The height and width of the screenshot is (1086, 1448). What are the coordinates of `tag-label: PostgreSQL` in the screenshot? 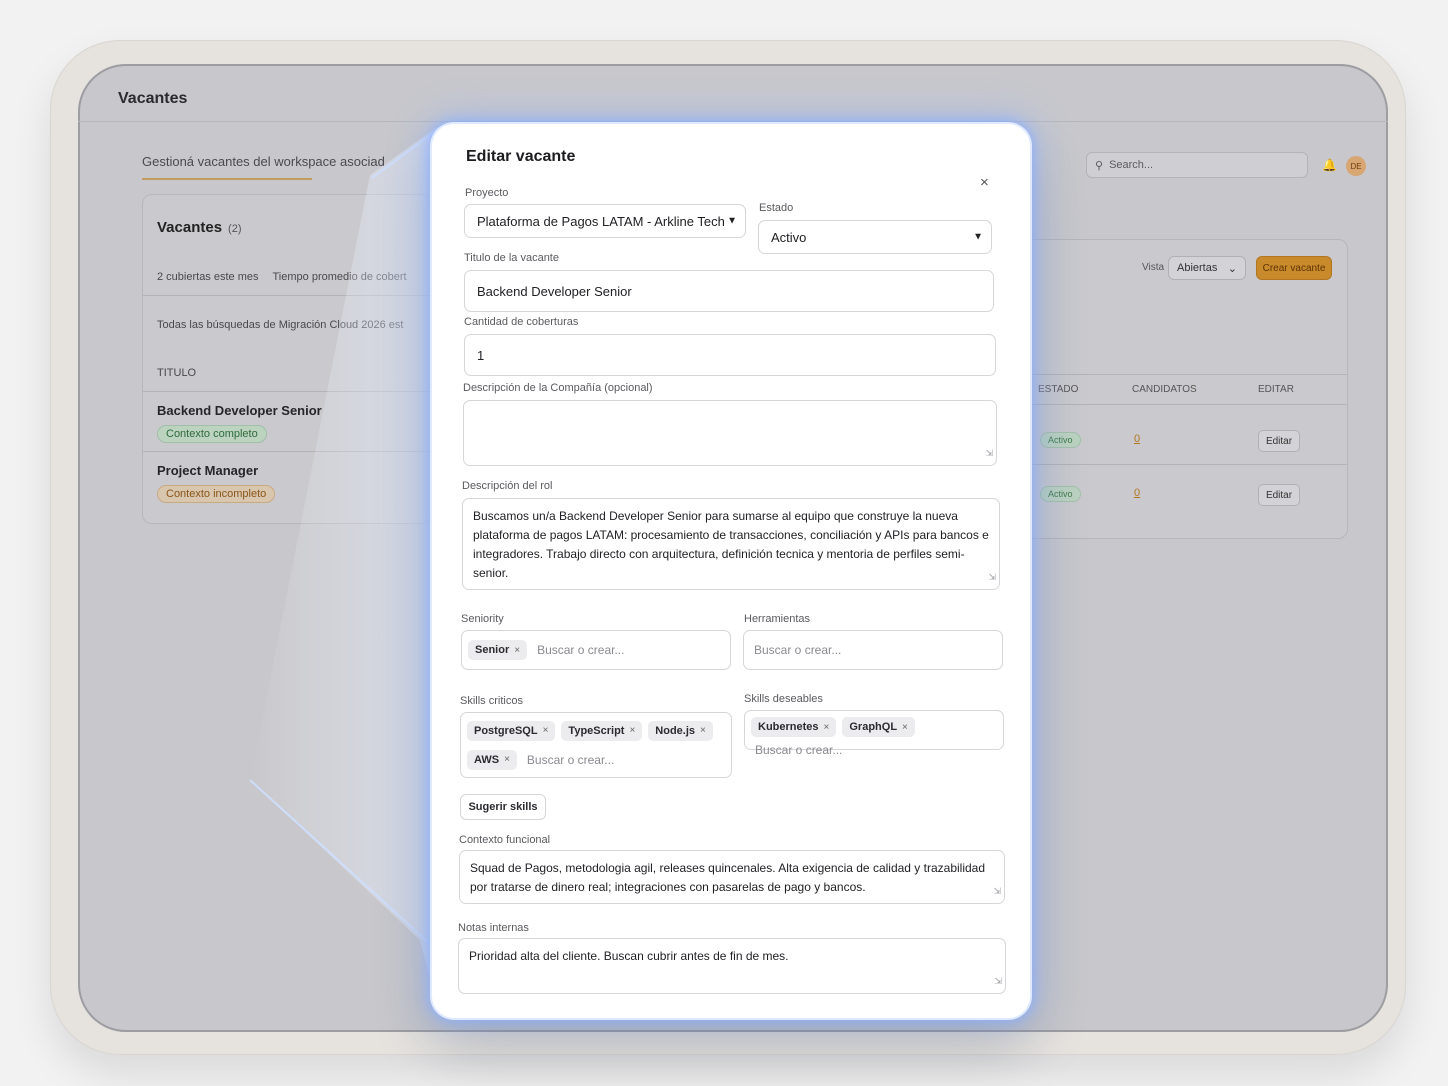 It's located at (506, 730).